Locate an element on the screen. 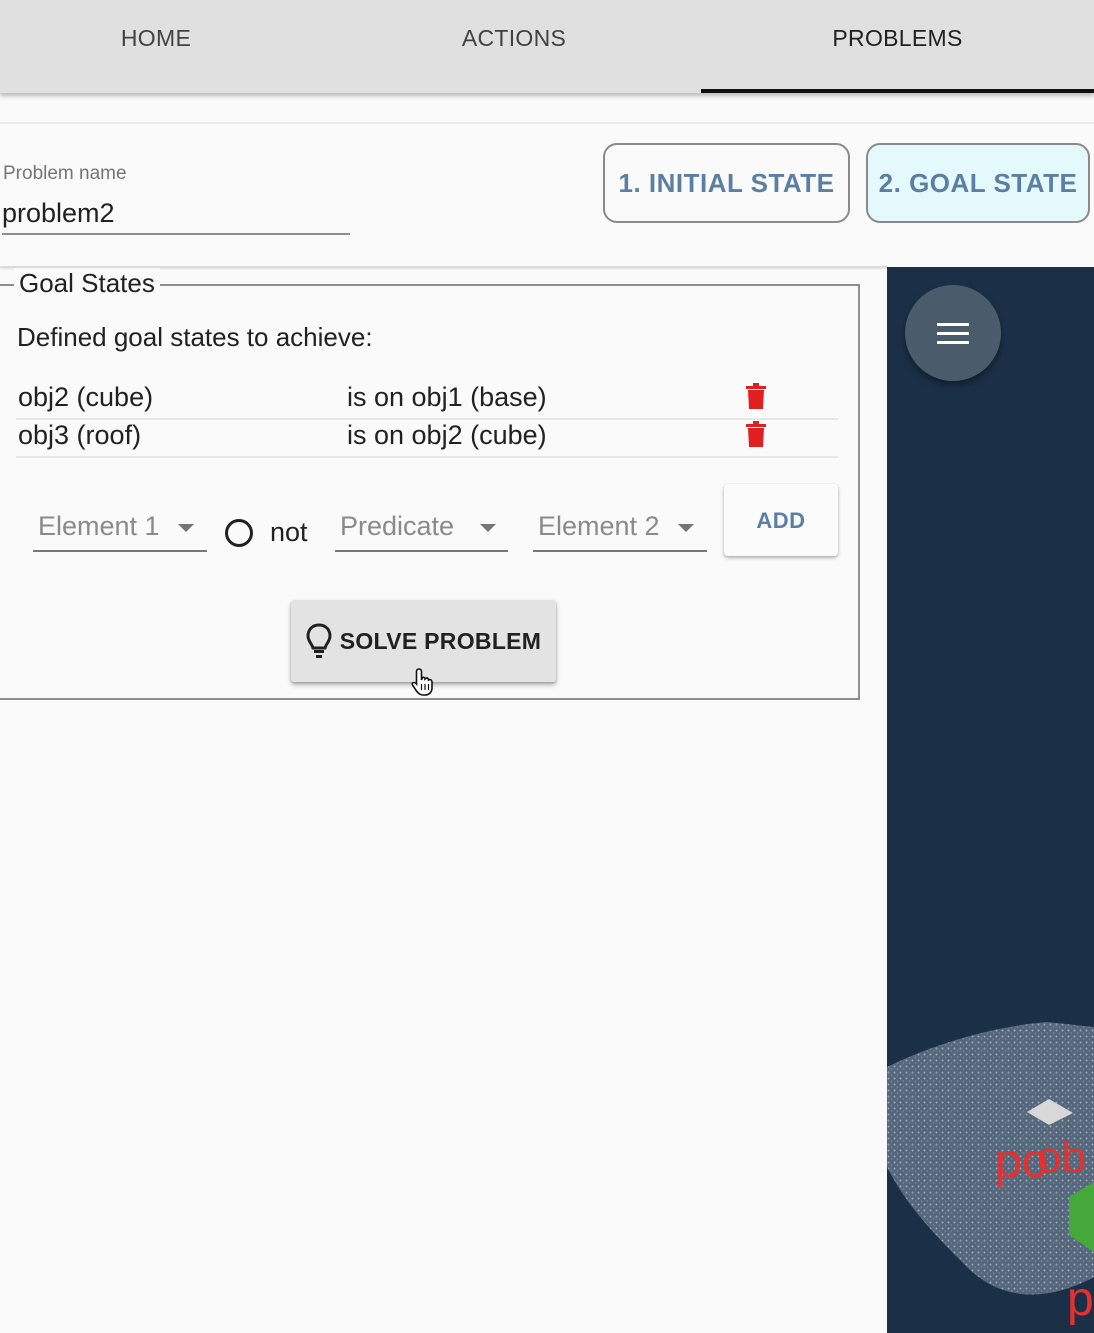  add-goal-button: ADD is located at coordinates (781, 520).